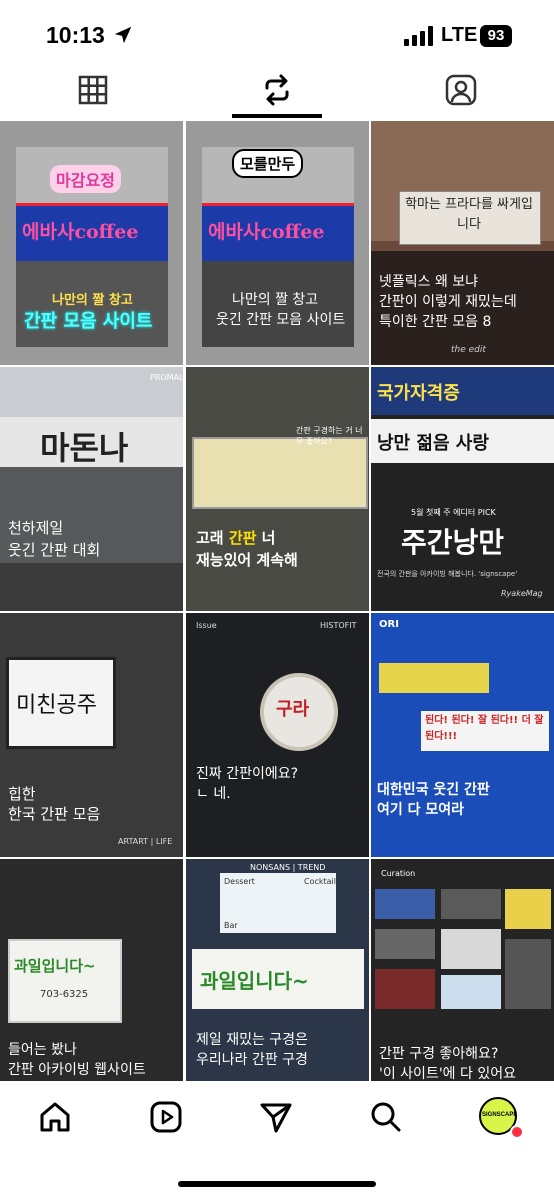 This screenshot has height=1199, width=554. I want to click on caption-line: 간판 구경 좋아해요?, so click(439, 1054).